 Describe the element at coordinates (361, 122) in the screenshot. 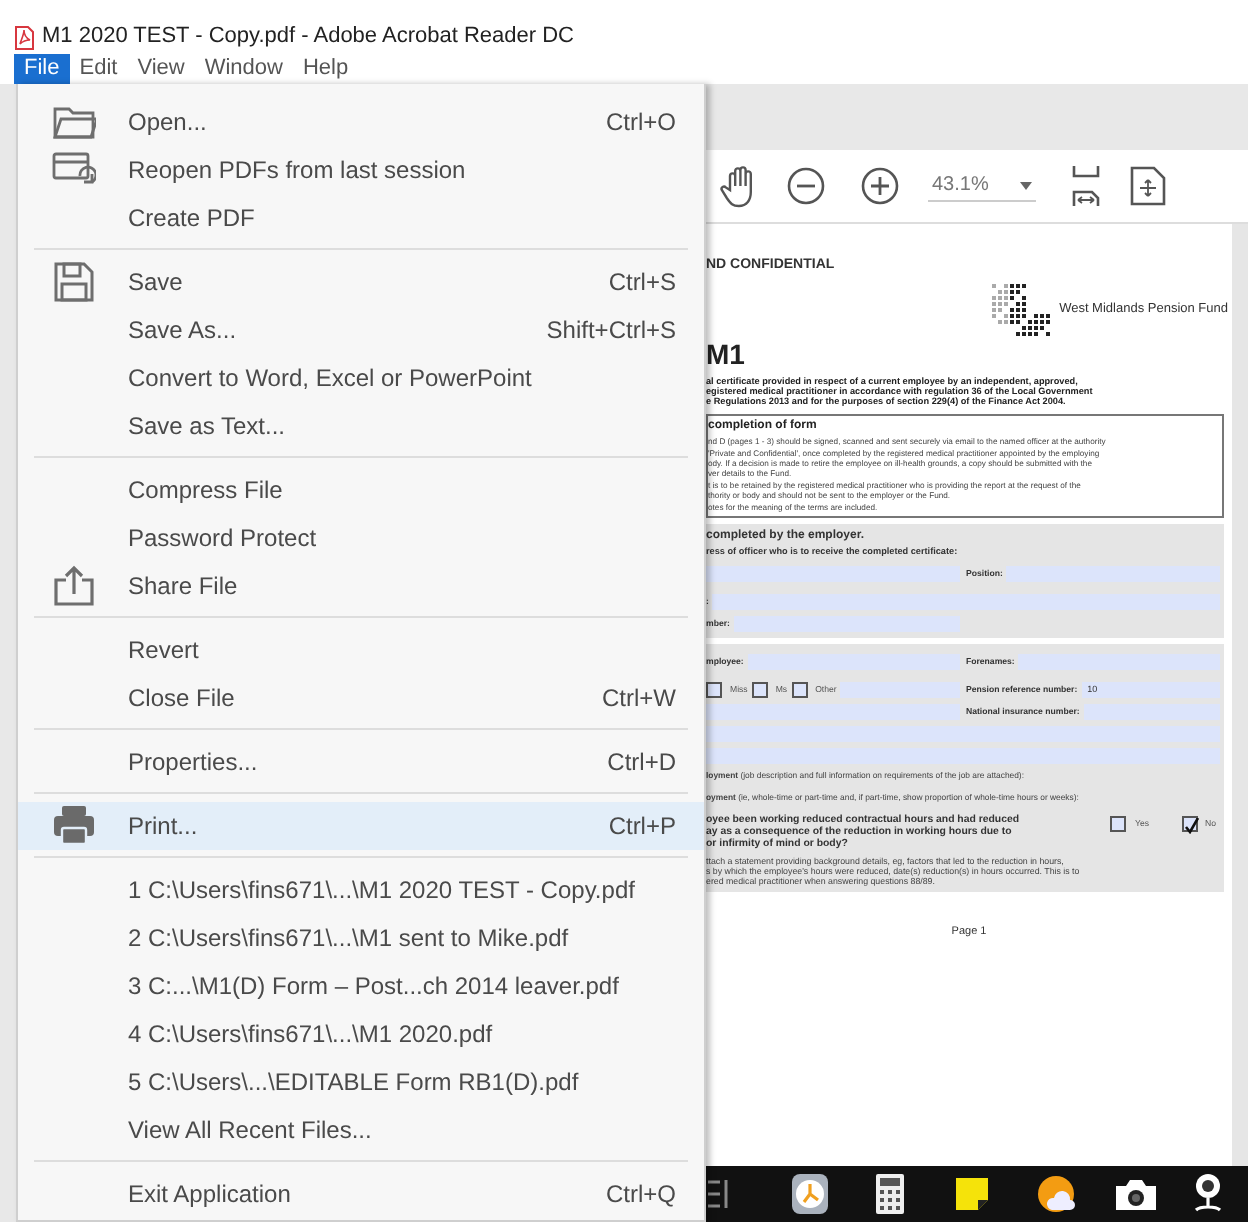

I see `menu-item: Open... Ctrl+O` at that location.